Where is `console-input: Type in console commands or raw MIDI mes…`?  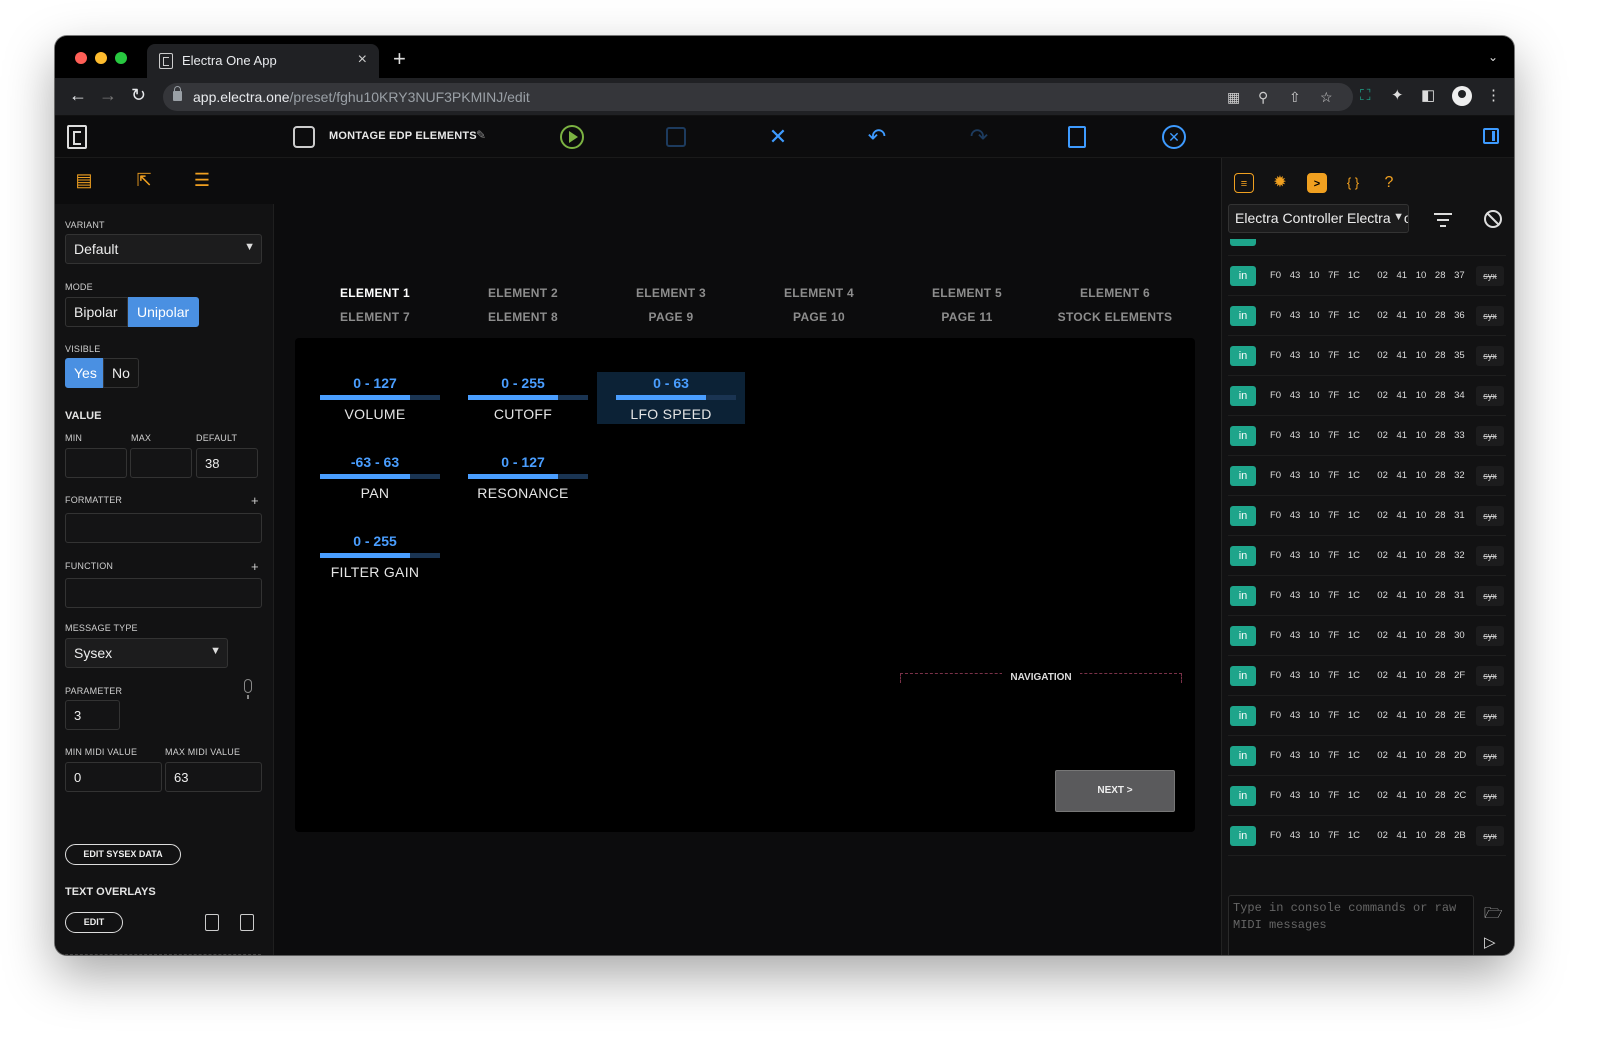 console-input: Type in console commands or raw MIDI mes… is located at coordinates (1351, 925).